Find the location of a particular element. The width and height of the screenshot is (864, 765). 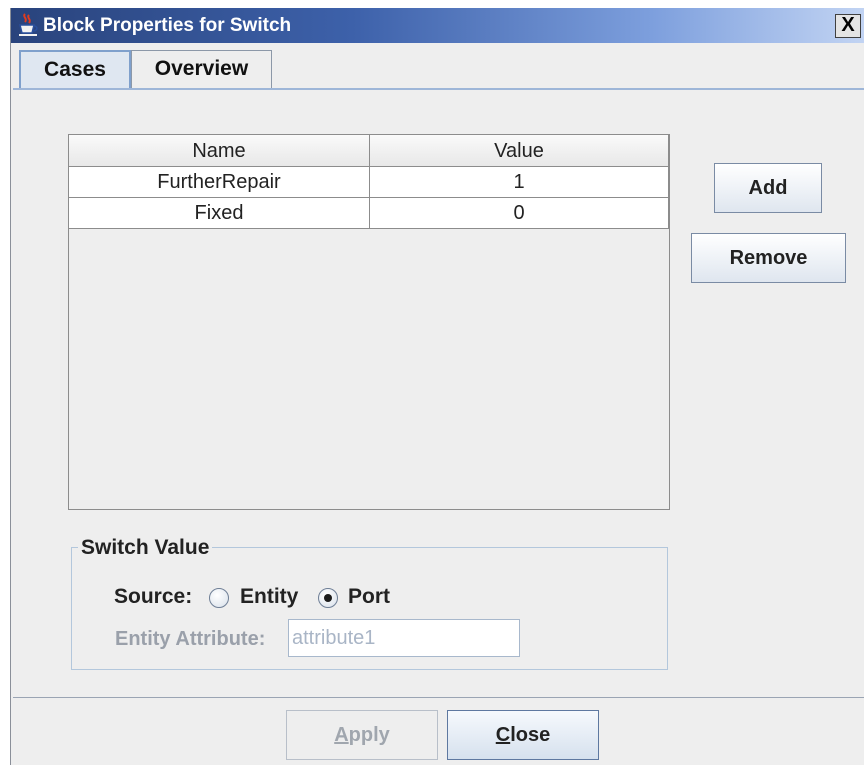

close-icon: X is located at coordinates (848, 25).